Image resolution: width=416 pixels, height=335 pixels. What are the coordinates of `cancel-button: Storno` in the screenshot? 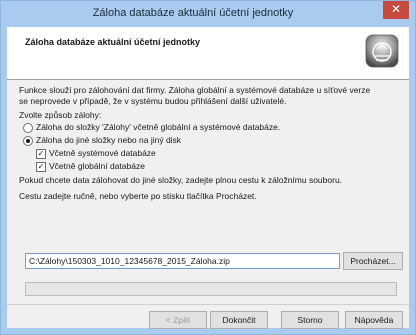 It's located at (310, 320).